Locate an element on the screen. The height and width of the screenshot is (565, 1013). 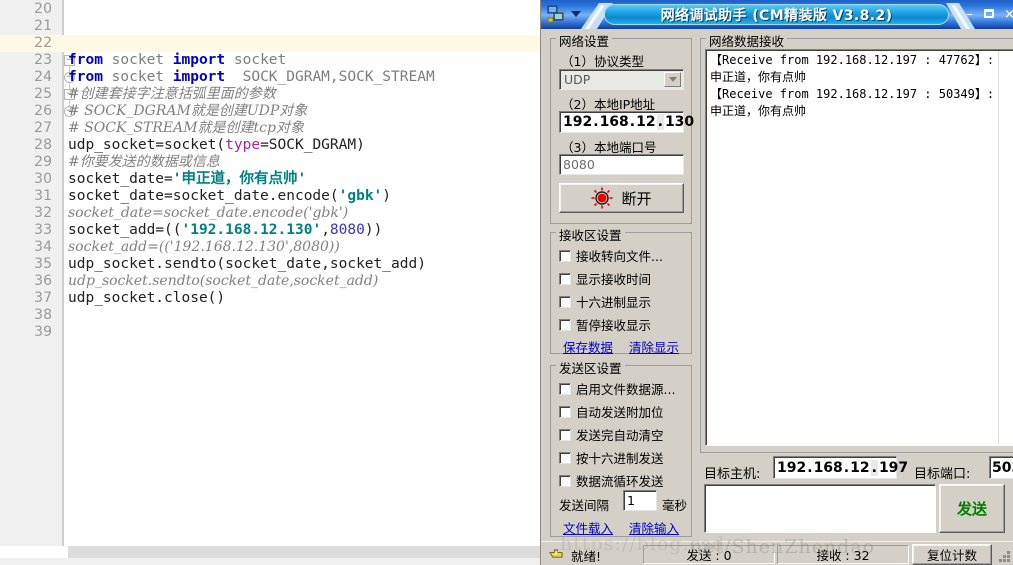
send-button: 发送 is located at coordinates (972, 508).